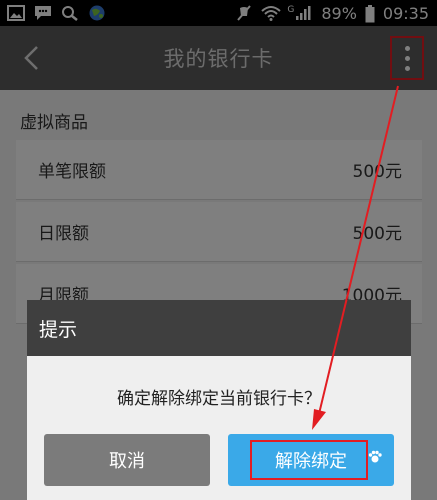 This screenshot has height=500, width=437. What do you see at coordinates (375, 456) in the screenshot?
I see `paw-icon` at bounding box center [375, 456].